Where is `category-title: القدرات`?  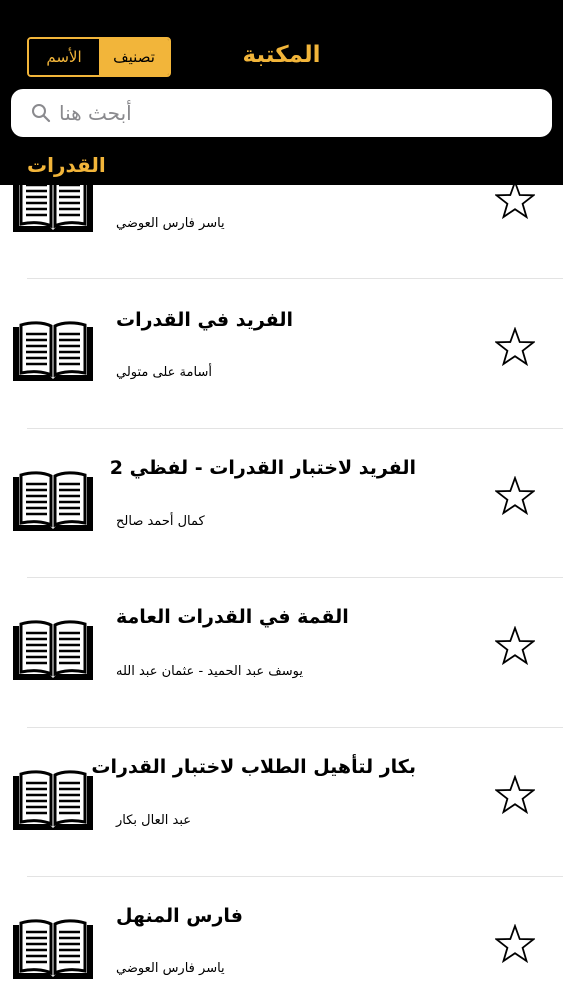 category-title: القدرات is located at coordinates (66, 165).